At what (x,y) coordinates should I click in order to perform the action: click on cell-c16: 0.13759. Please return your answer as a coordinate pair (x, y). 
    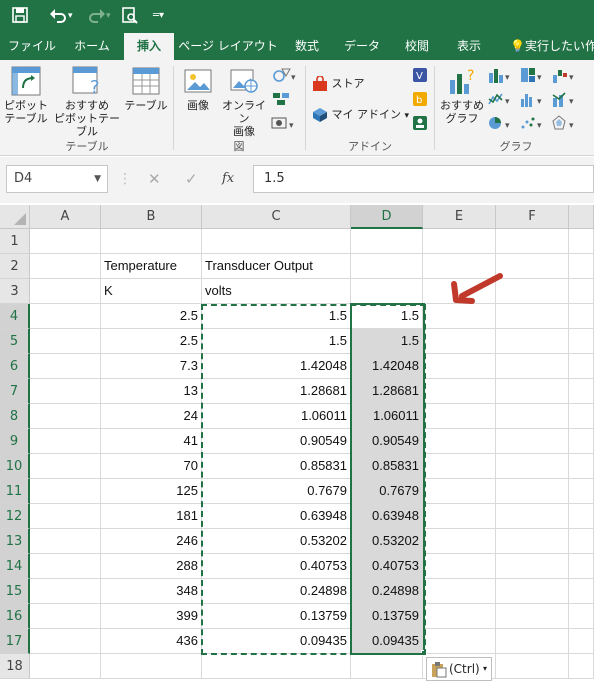
    Looking at the image, I should click on (276, 616).